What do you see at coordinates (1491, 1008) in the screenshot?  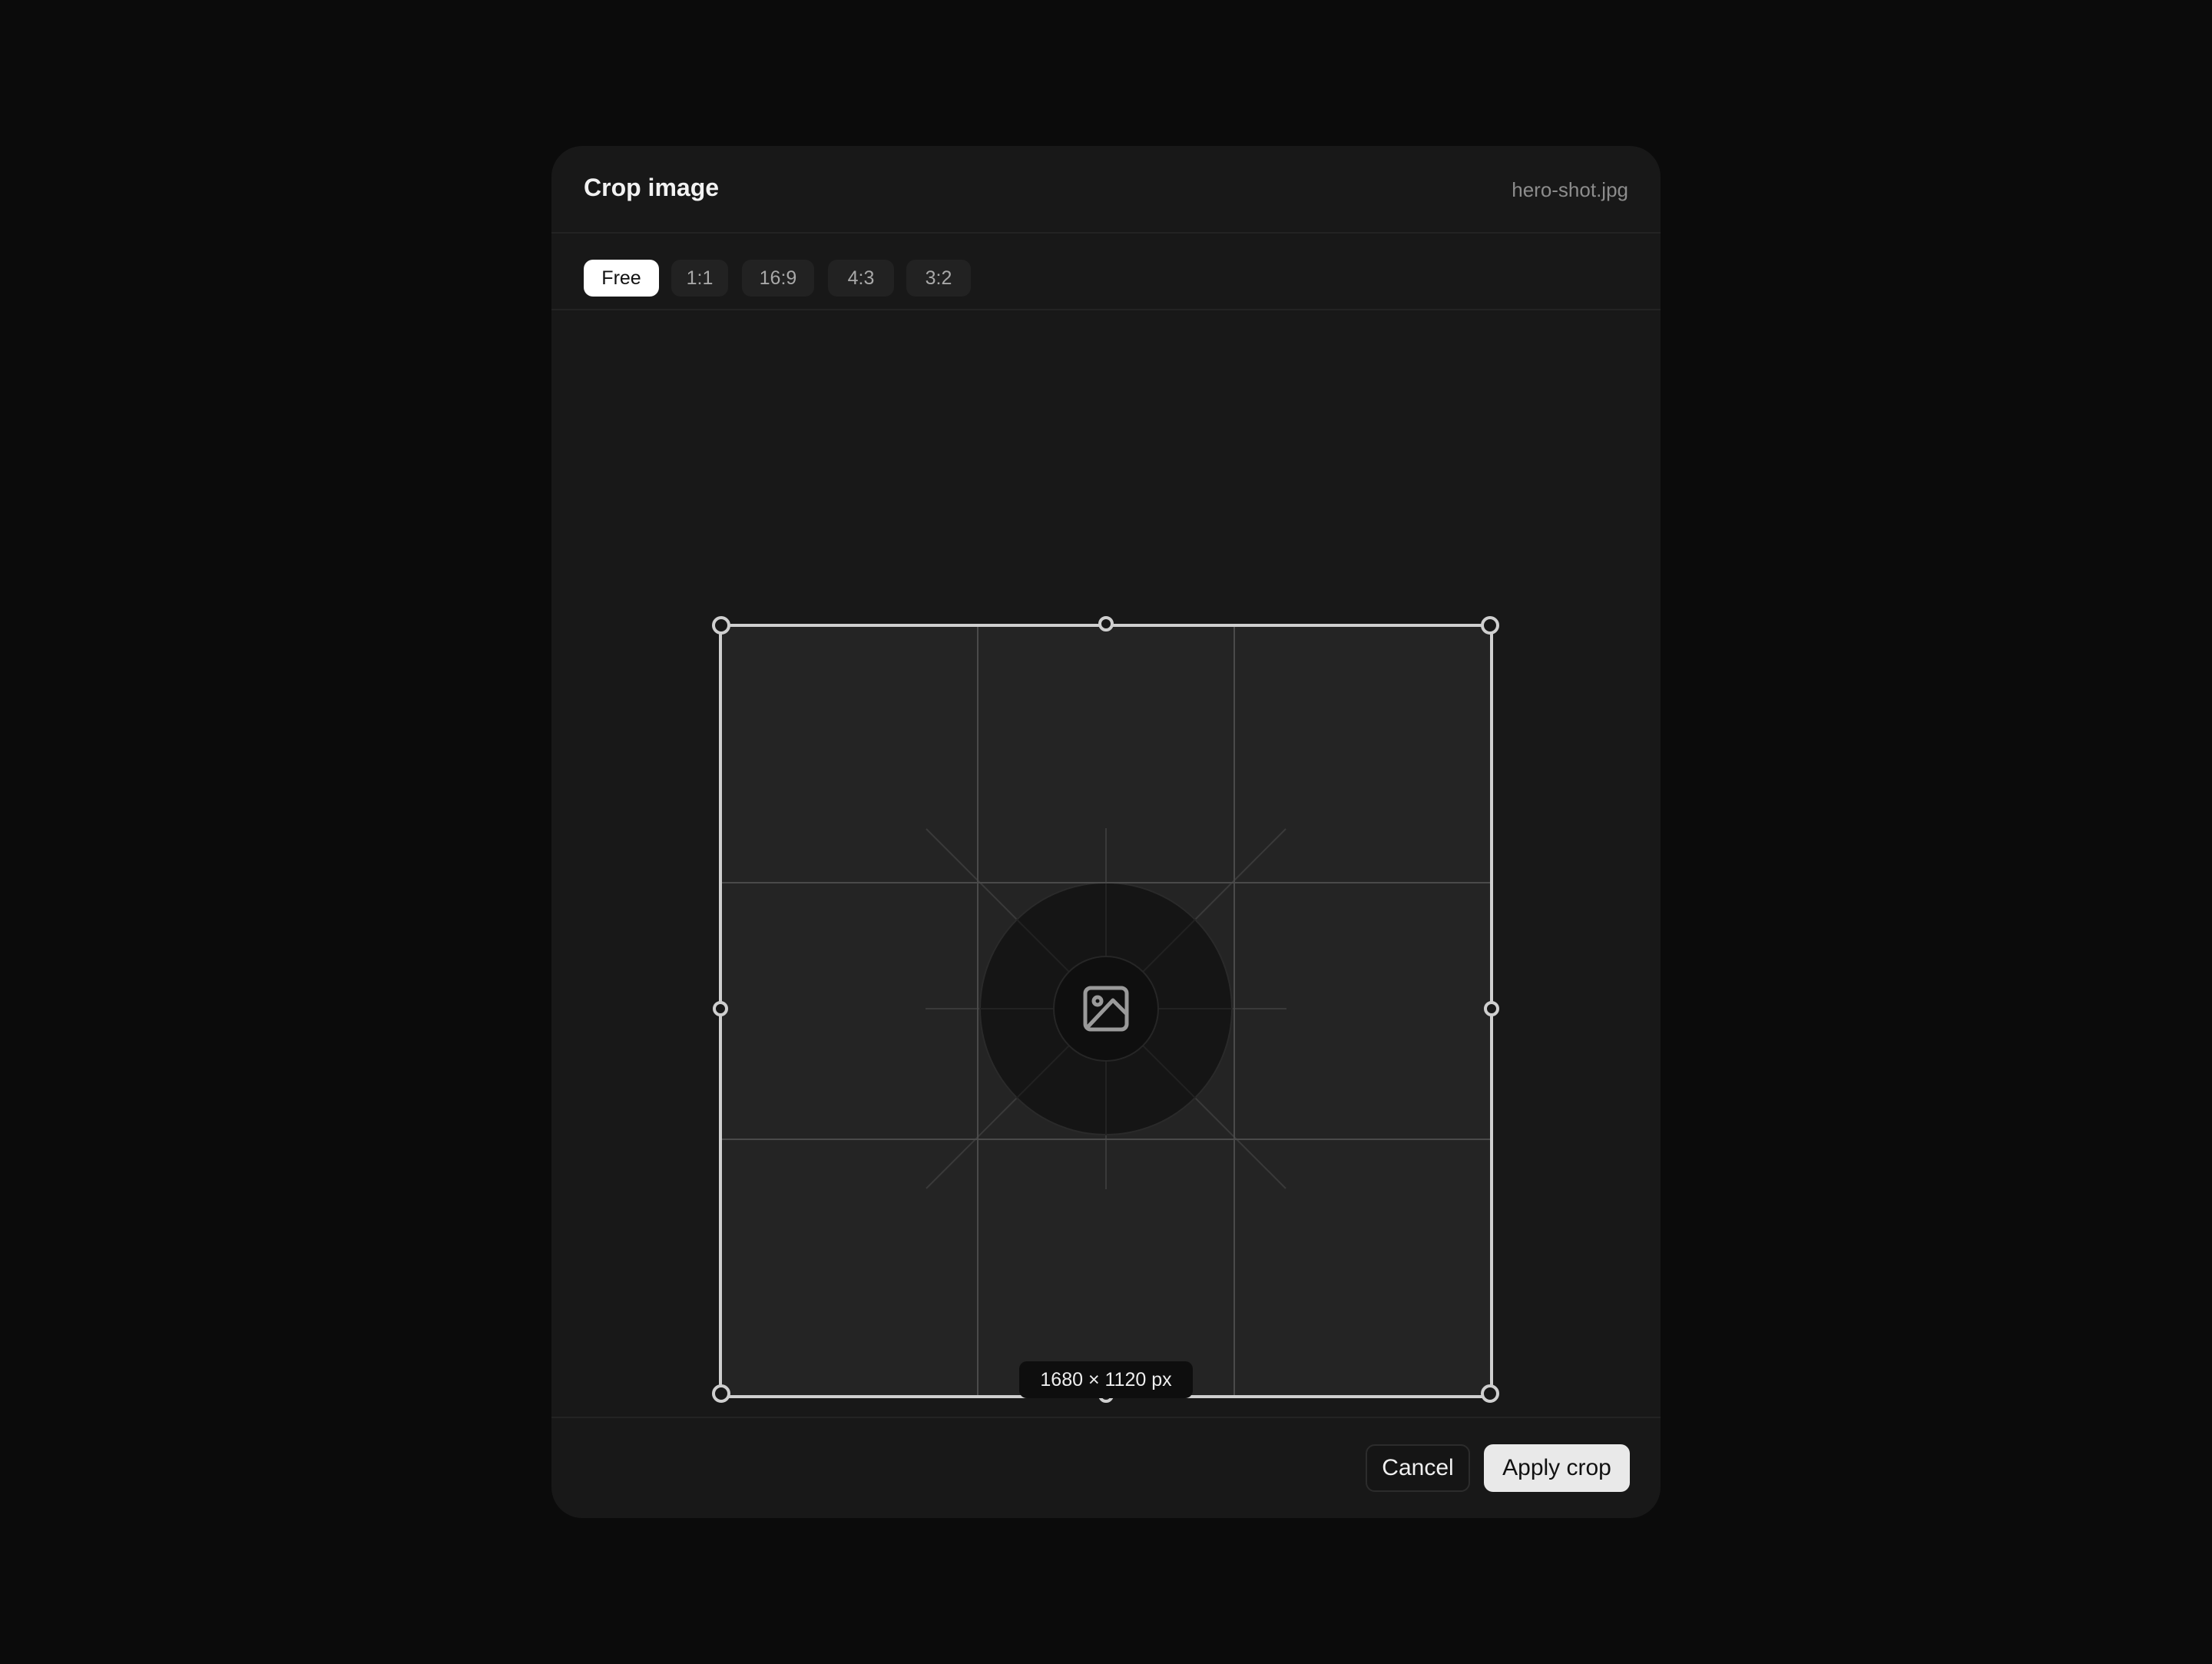 I see `handle-right` at bounding box center [1491, 1008].